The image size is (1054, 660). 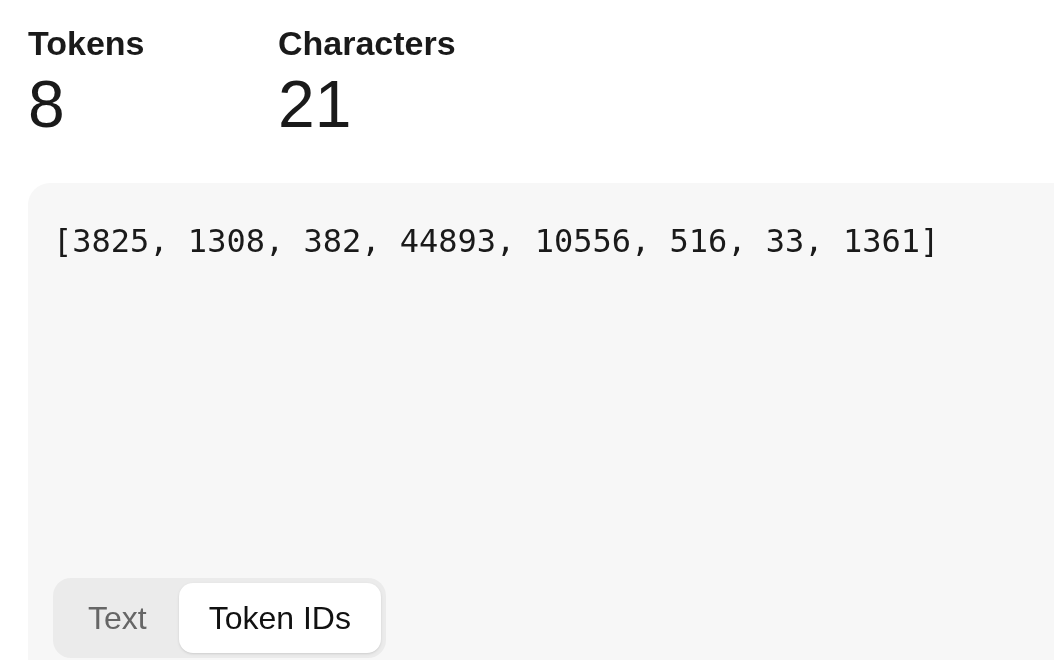 I want to click on view-tab: Text, so click(x=117, y=618).